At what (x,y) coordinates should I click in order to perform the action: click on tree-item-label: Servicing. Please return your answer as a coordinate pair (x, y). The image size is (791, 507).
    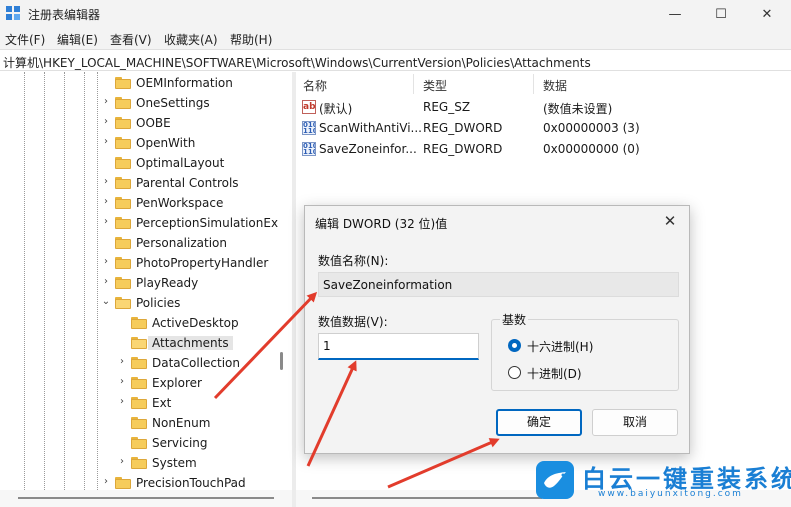
    Looking at the image, I should click on (180, 443).